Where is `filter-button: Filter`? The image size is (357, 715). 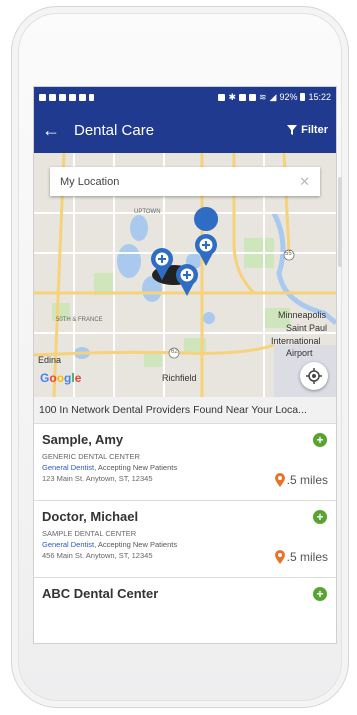 filter-button: Filter is located at coordinates (307, 130).